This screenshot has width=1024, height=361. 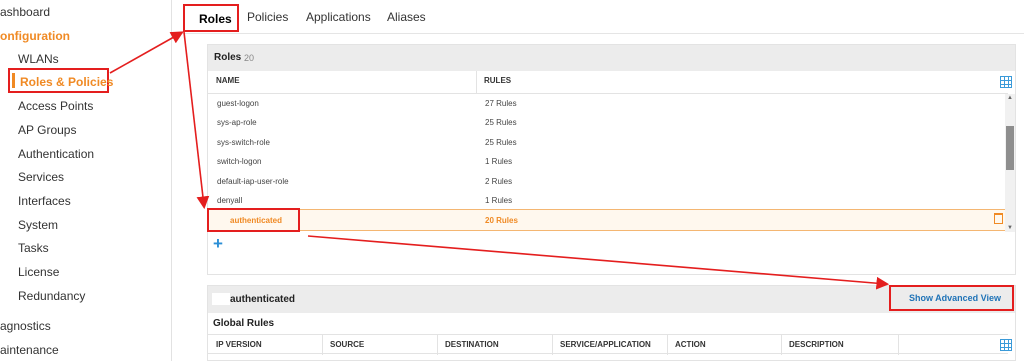 What do you see at coordinates (238, 103) in the screenshot?
I see `role-name: guest-logon` at bounding box center [238, 103].